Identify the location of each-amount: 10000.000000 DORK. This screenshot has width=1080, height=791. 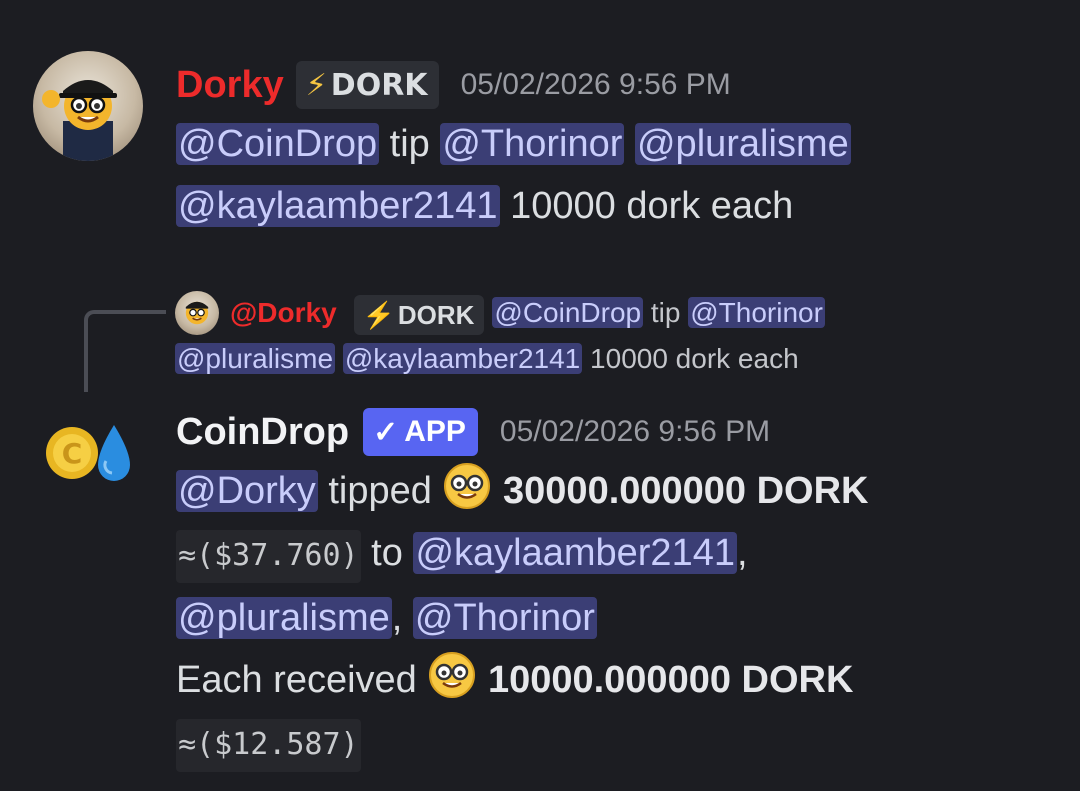
(670, 680).